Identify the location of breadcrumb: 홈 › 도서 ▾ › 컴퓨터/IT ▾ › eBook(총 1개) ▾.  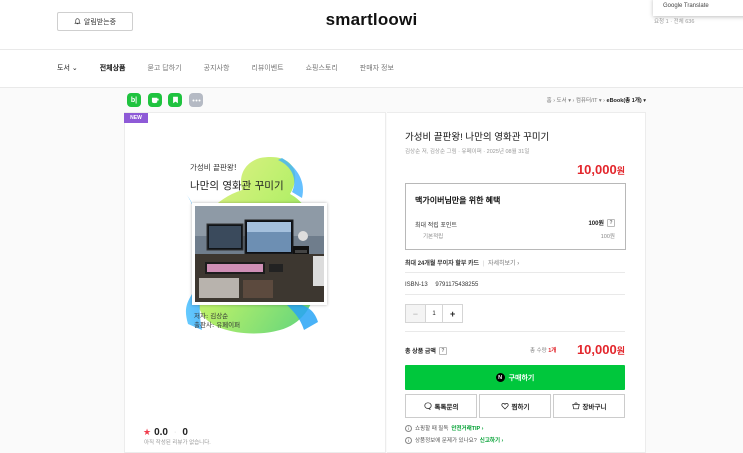
(596, 100).